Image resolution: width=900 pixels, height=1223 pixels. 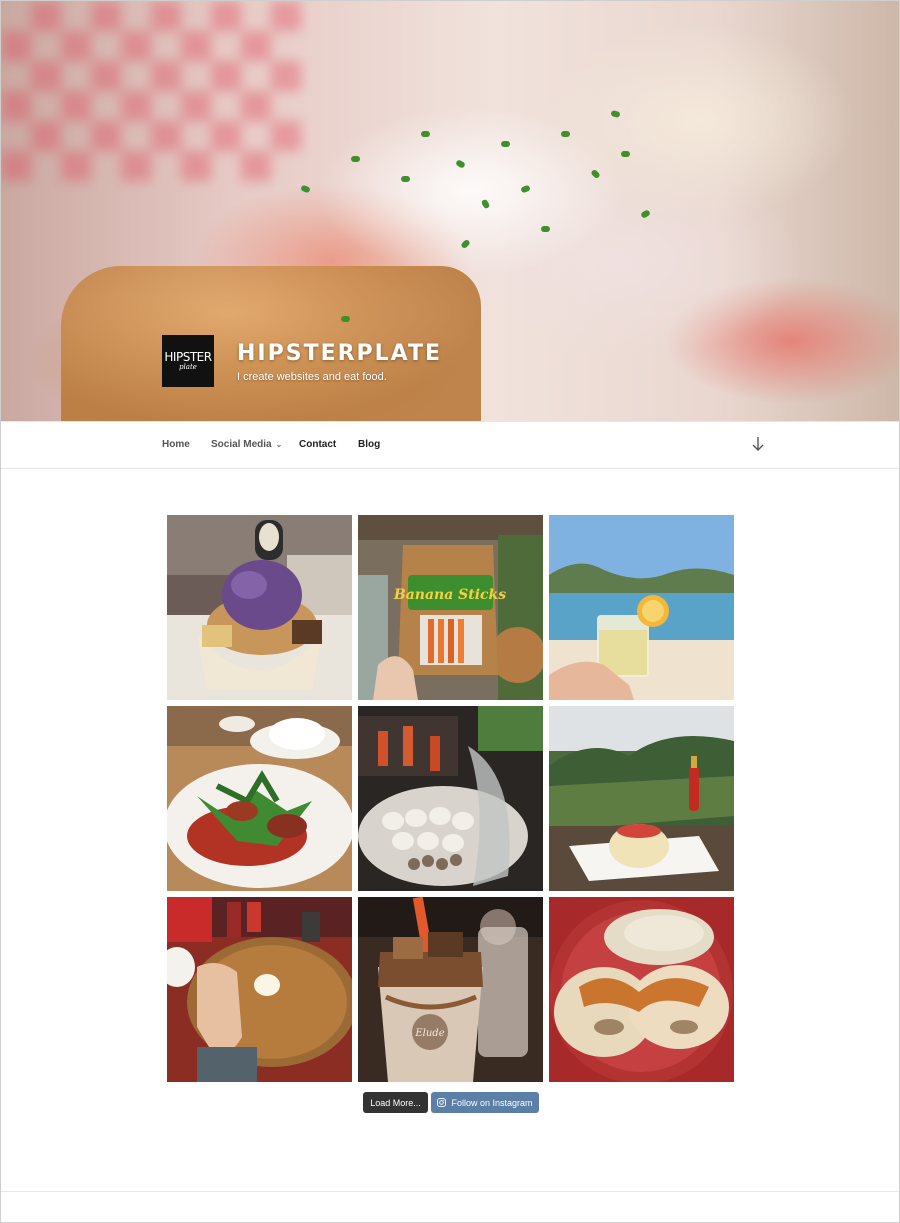 I want to click on logo-line-1: HIPSTER, so click(x=188, y=357).